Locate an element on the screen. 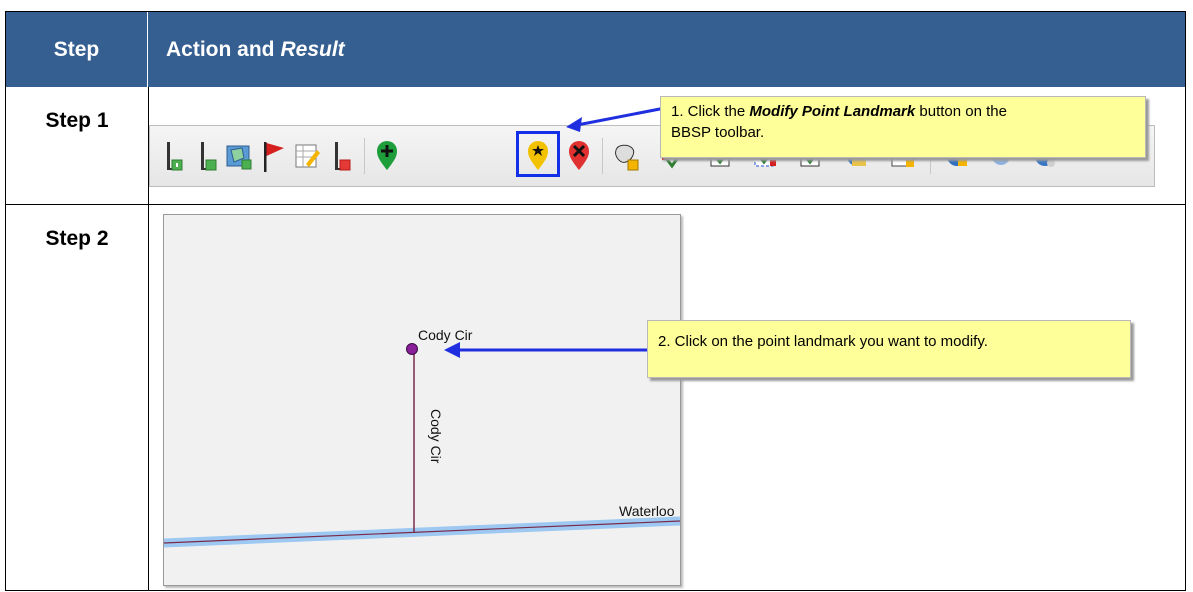 The image size is (1193, 592). header-action-text: Action and is located at coordinates (220, 49).